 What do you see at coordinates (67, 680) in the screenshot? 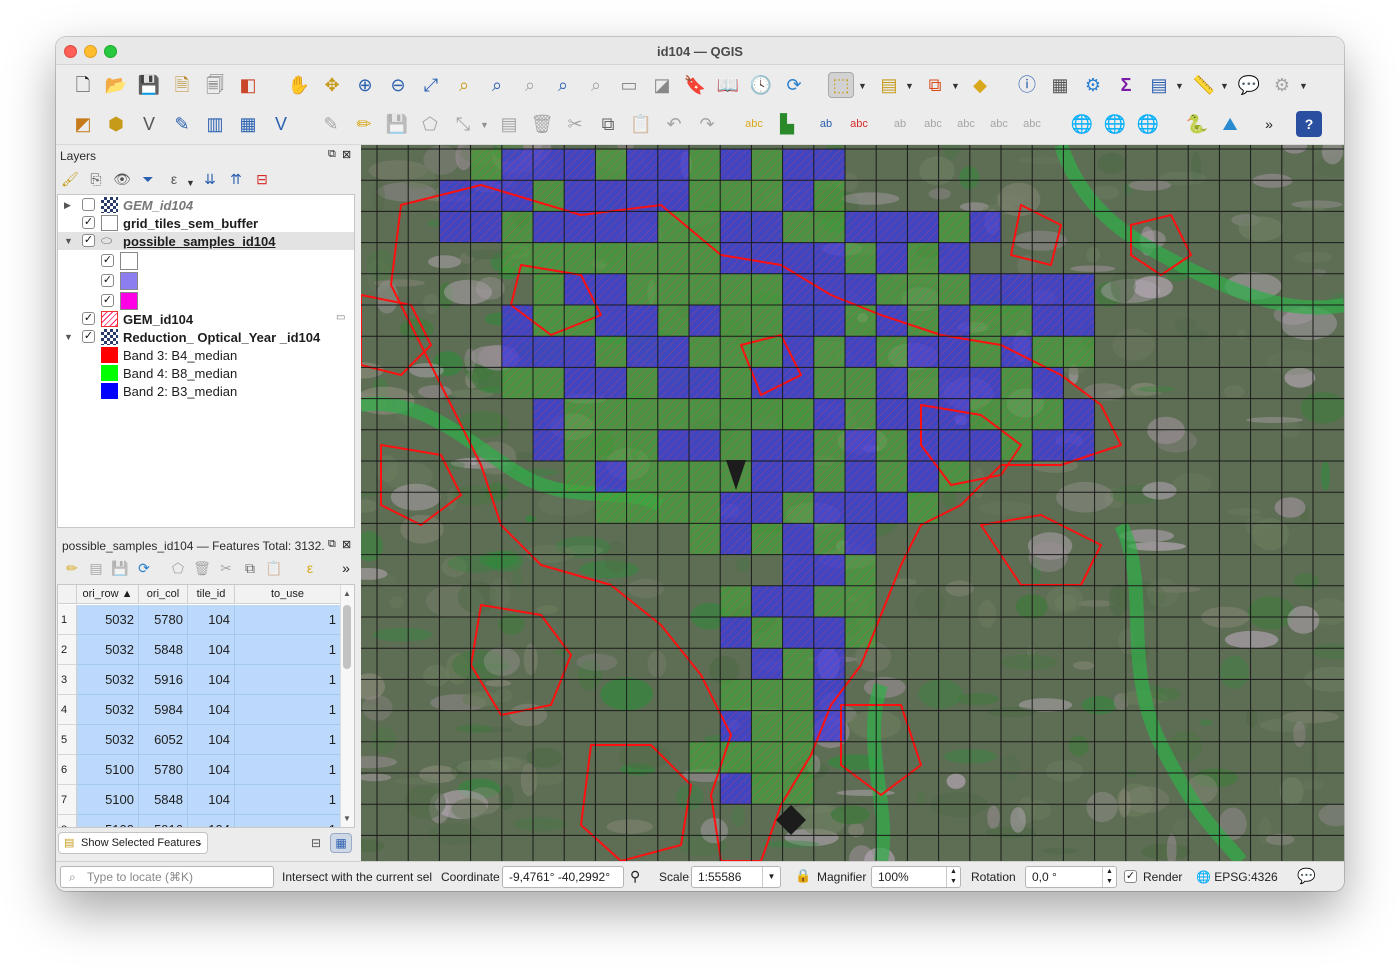
I see `row-number: 3` at bounding box center [67, 680].